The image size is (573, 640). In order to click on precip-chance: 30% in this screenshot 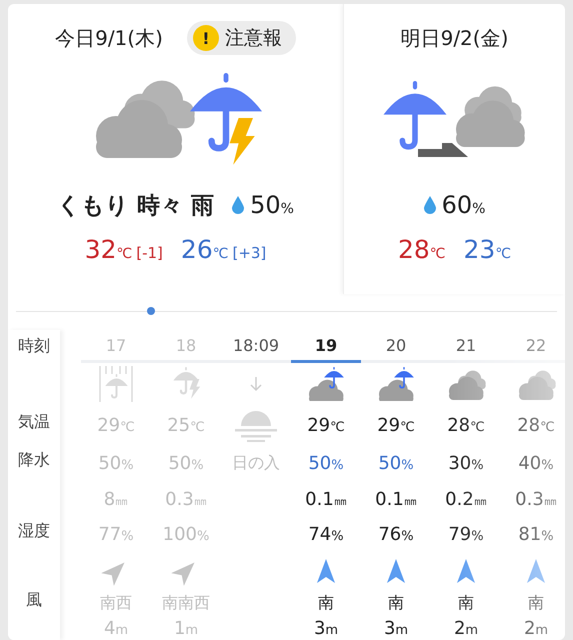, I will do `click(466, 463)`.